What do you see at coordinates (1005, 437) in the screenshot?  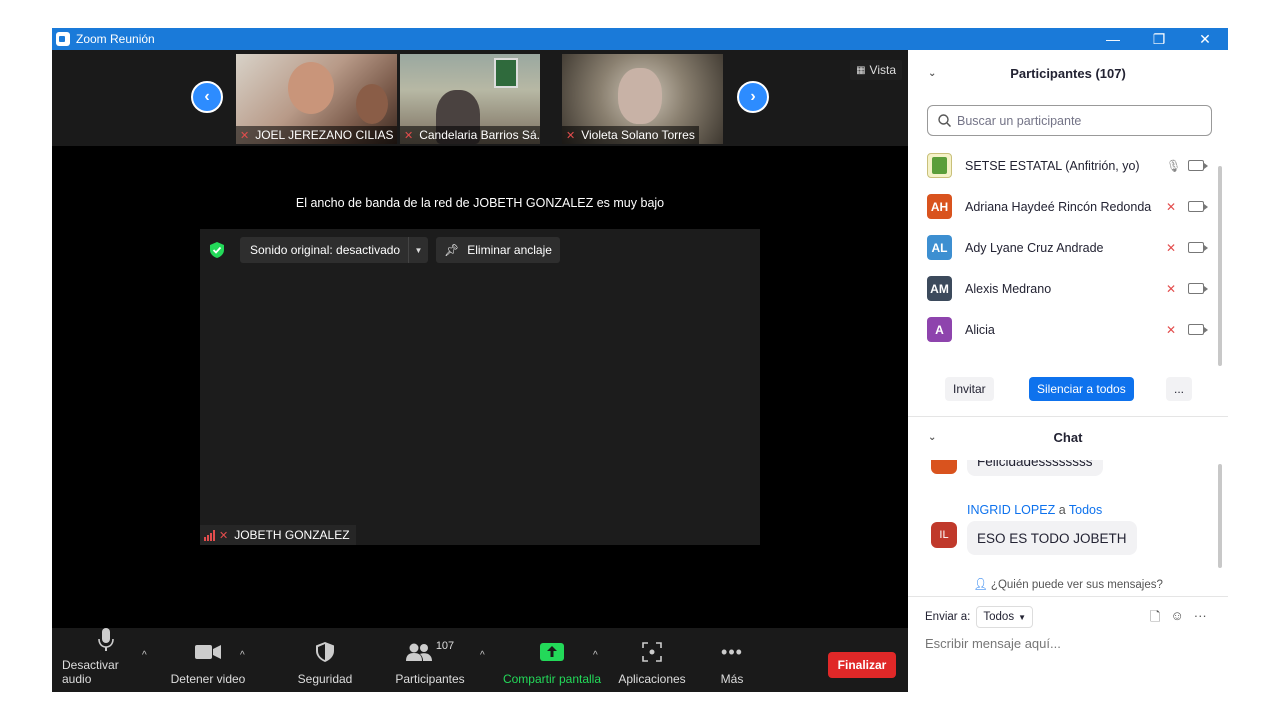 I see `chat-header: ⌄ Chat` at bounding box center [1005, 437].